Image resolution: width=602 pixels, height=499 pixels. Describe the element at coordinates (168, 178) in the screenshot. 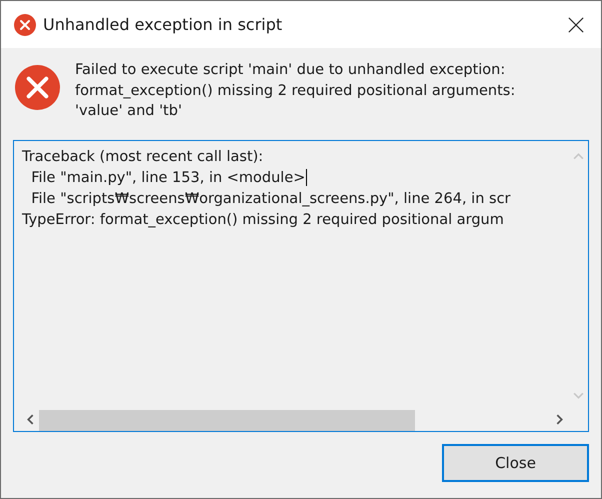

I see `traceback-line: File "main.py", line 153, in <module>` at that location.